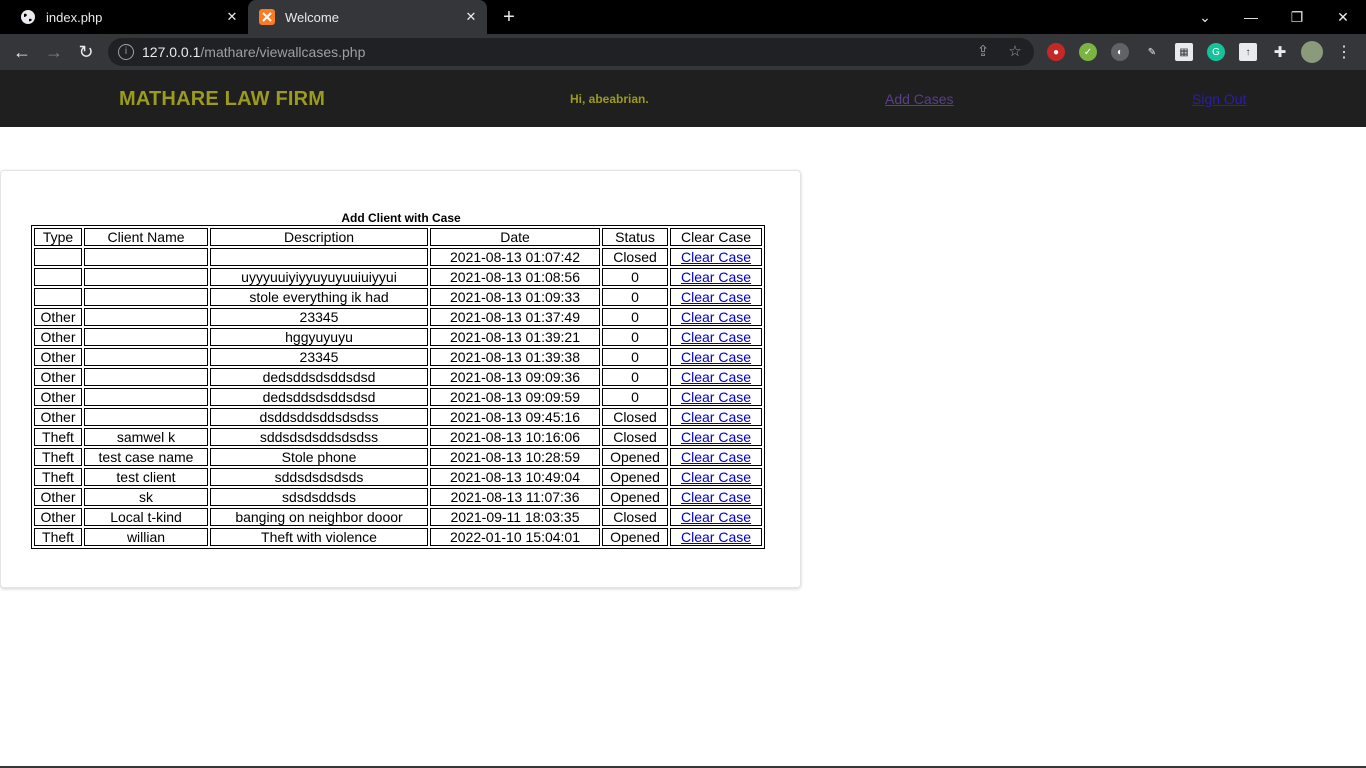 This screenshot has width=1366, height=768. I want to click on cell-date: 2021-09-11 18:03:35, so click(515, 517).